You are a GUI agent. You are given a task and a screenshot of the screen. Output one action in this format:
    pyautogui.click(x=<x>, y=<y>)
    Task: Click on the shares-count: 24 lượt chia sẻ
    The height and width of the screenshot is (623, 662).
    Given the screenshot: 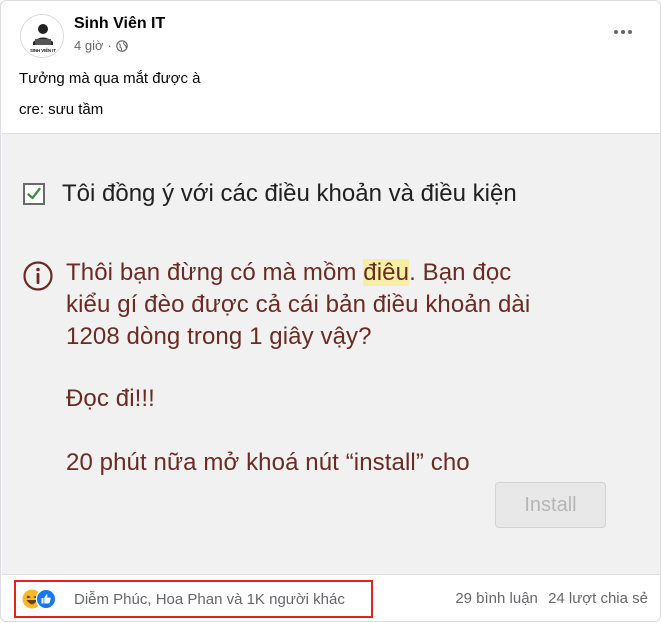 What is the action you would take?
    pyautogui.click(x=598, y=598)
    